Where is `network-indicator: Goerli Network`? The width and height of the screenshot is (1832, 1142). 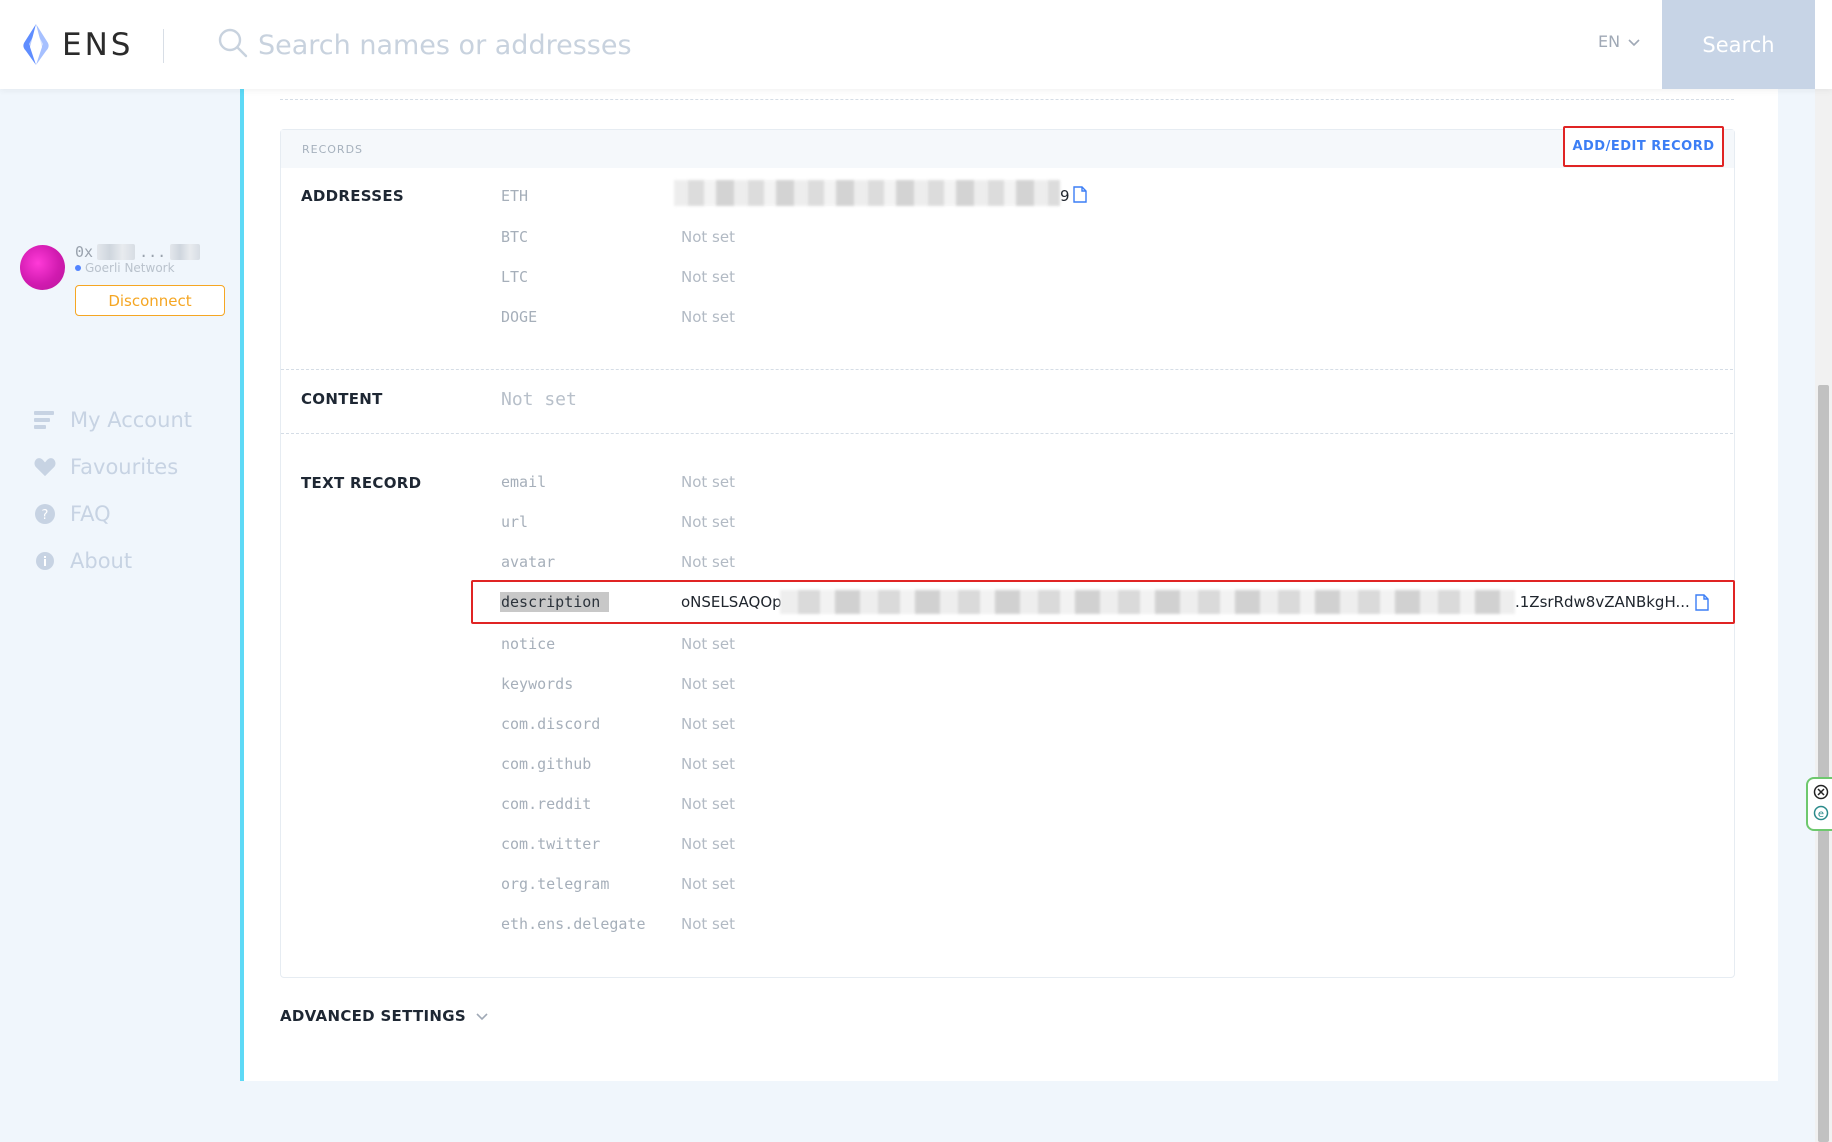
network-indicator: Goerli Network is located at coordinates (125, 268).